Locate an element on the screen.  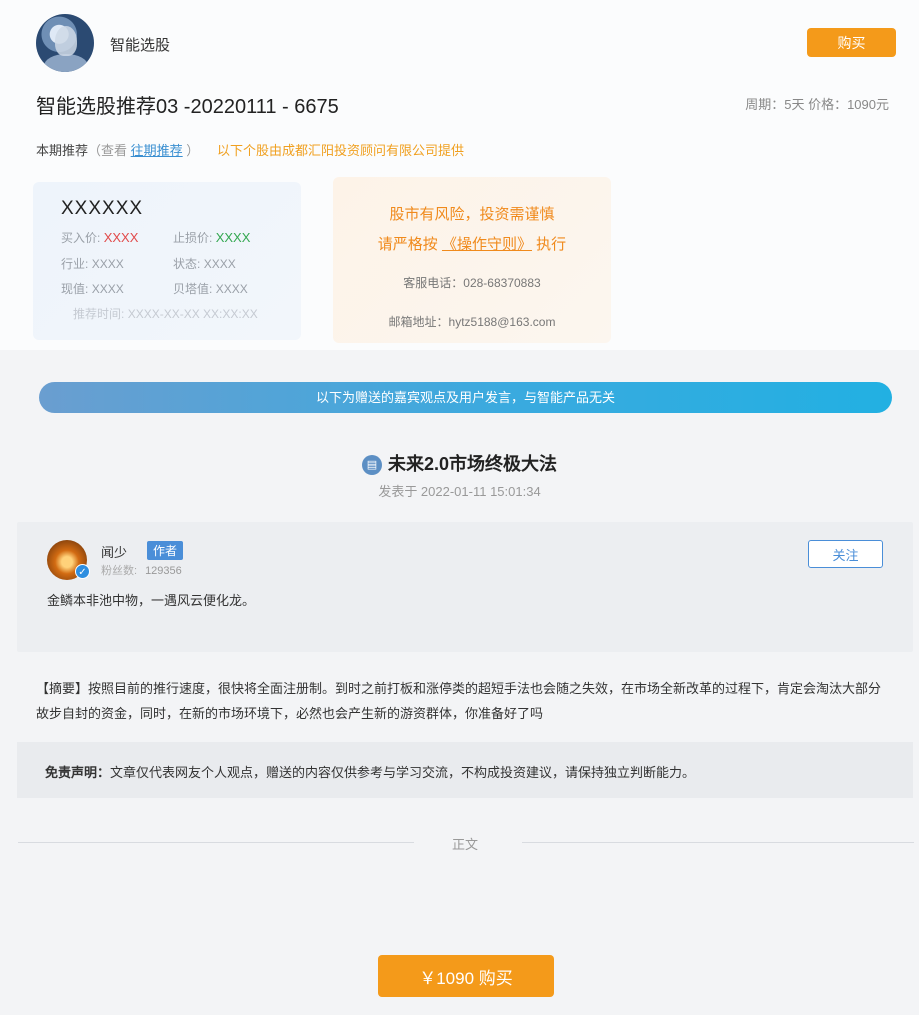
fans-value: 129356 is located at coordinates (163, 571).